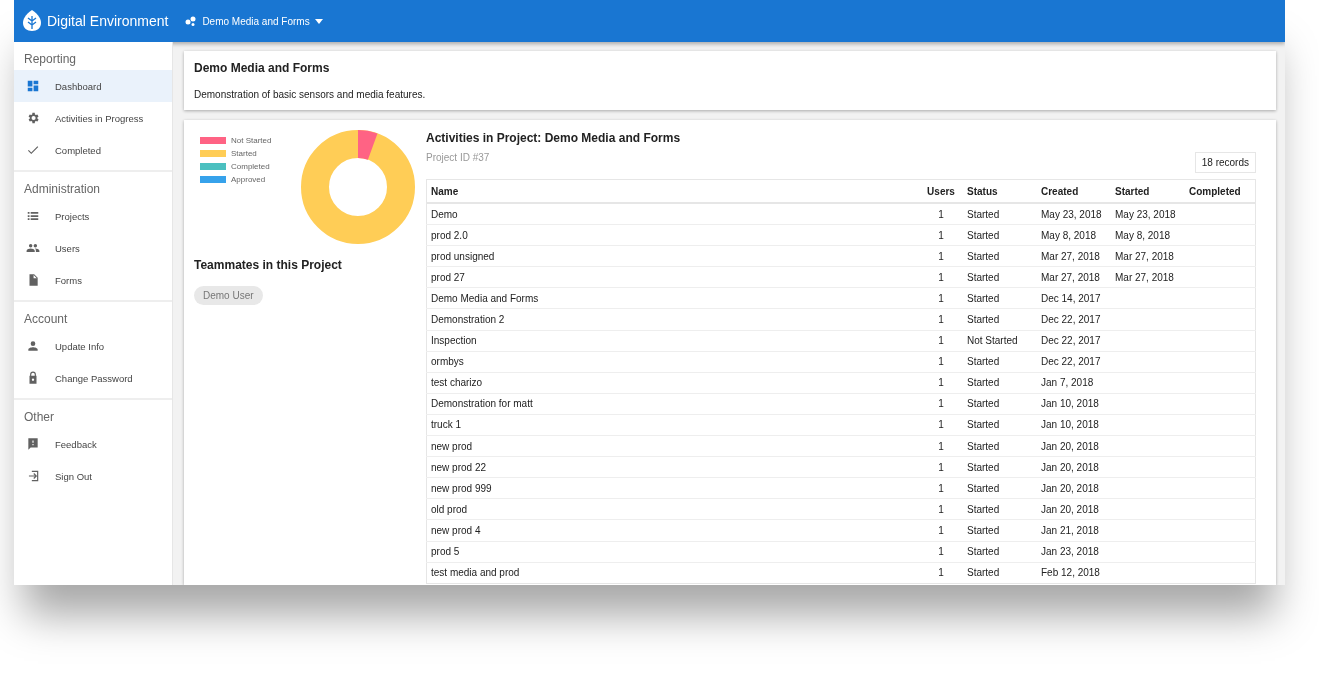 This screenshot has width=1319, height=676. I want to click on table-cell: Dec 14, 2017, so click(1071, 298).